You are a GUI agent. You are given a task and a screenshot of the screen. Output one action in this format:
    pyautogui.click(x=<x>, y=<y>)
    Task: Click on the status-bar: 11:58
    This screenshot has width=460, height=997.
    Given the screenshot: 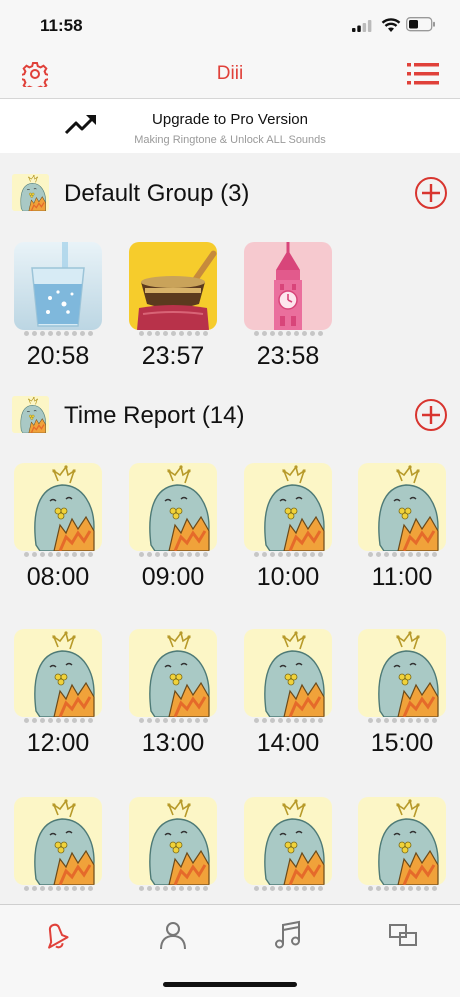 What is the action you would take?
    pyautogui.click(x=230, y=25)
    